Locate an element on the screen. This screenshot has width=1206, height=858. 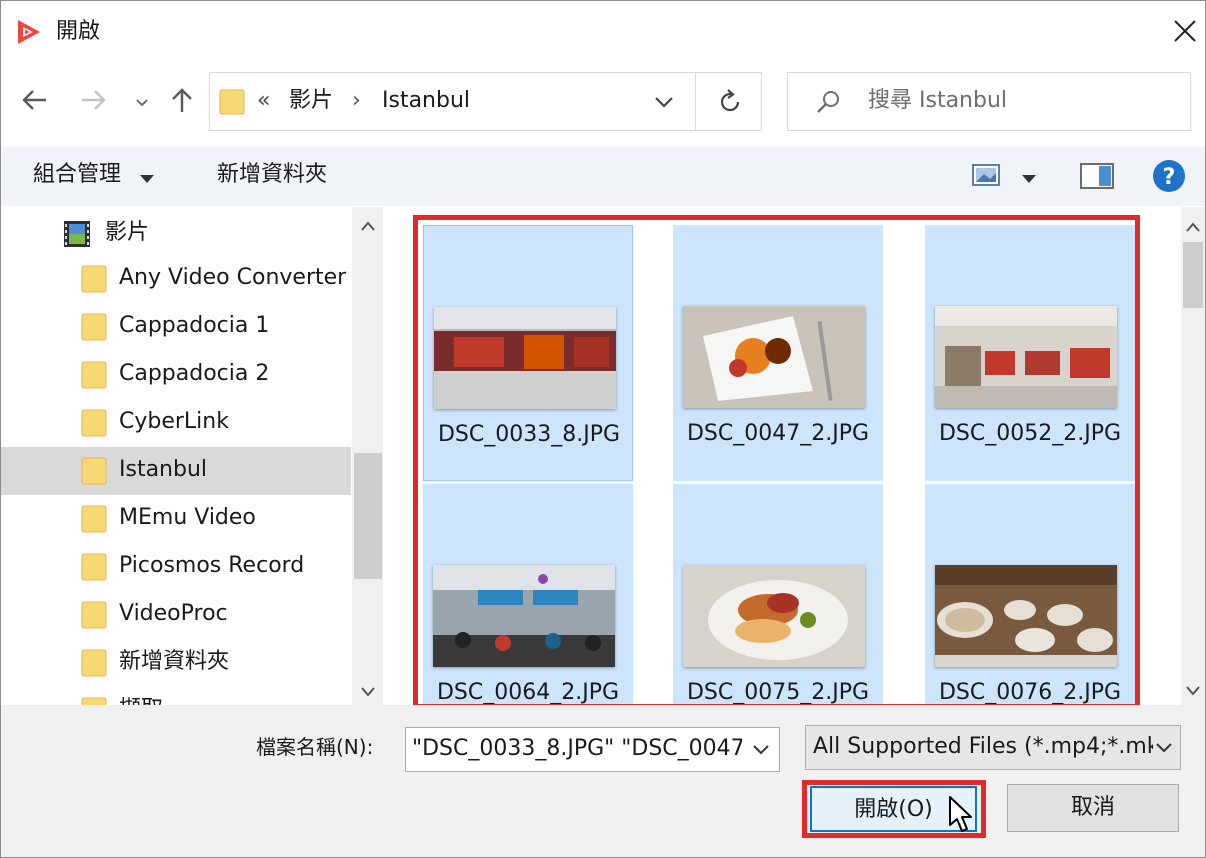
sidebar-item: MEmu Video is located at coordinates (176, 519).